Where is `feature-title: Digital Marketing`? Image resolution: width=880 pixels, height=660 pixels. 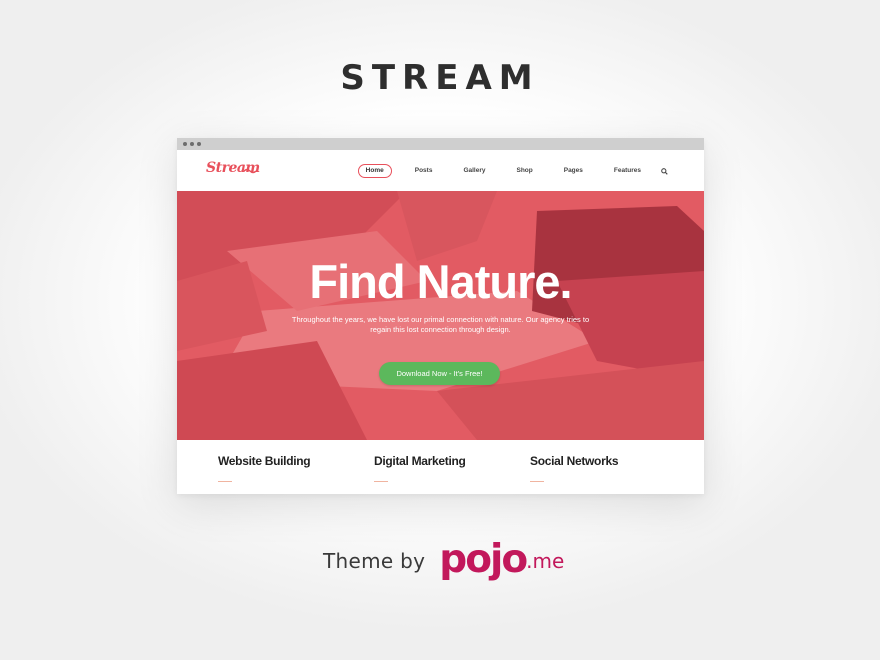
feature-title: Digital Marketing is located at coordinates (420, 461).